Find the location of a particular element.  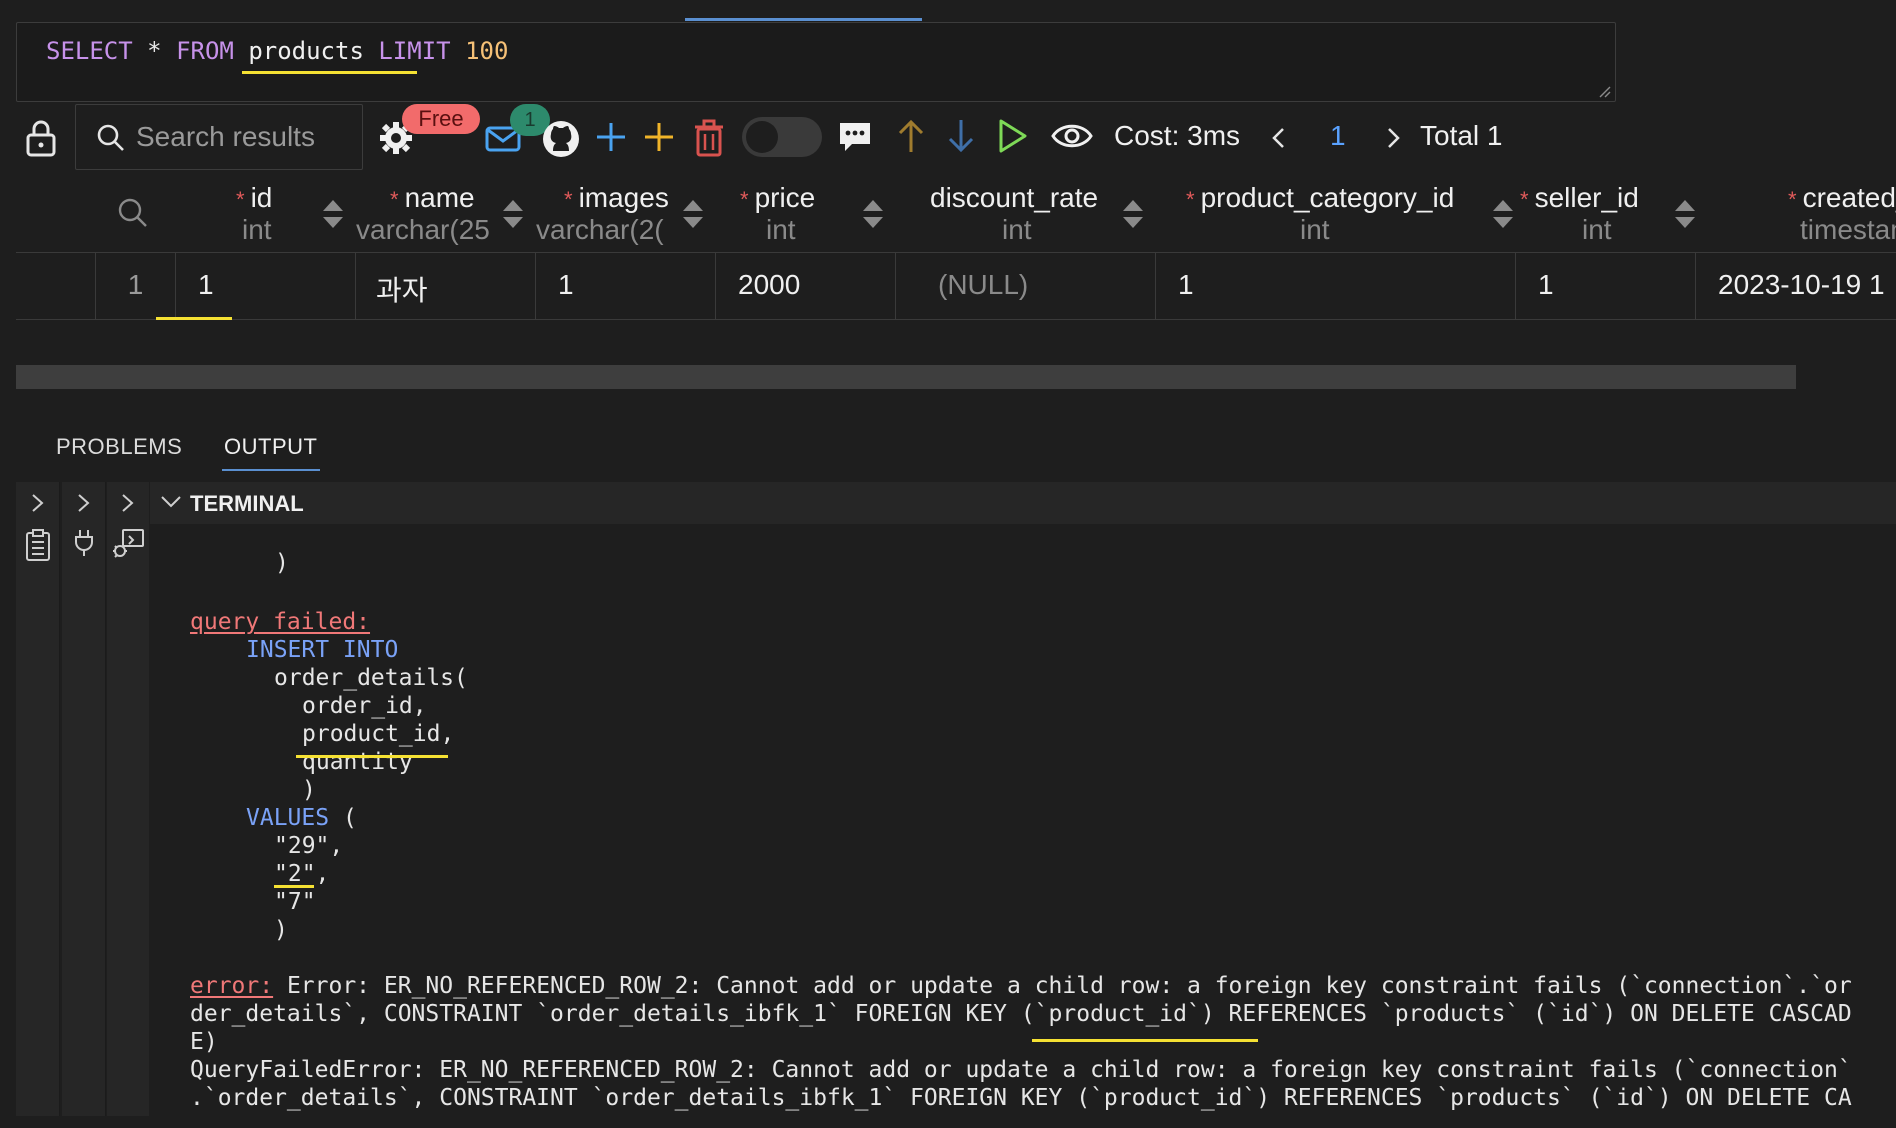

search-results-box is located at coordinates (219, 137).